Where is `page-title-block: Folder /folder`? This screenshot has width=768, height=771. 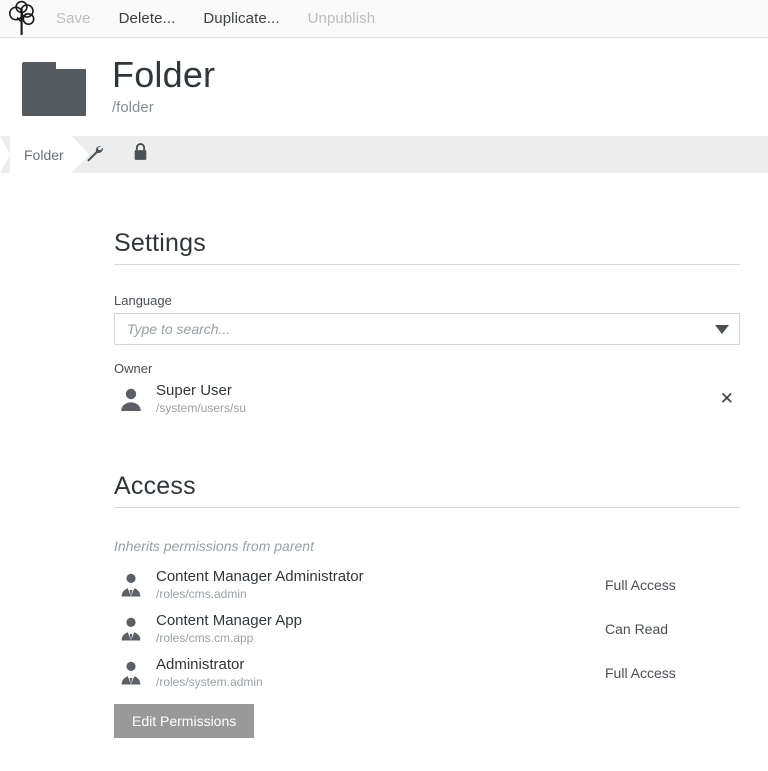 page-title-block: Folder /folder is located at coordinates (163, 87).